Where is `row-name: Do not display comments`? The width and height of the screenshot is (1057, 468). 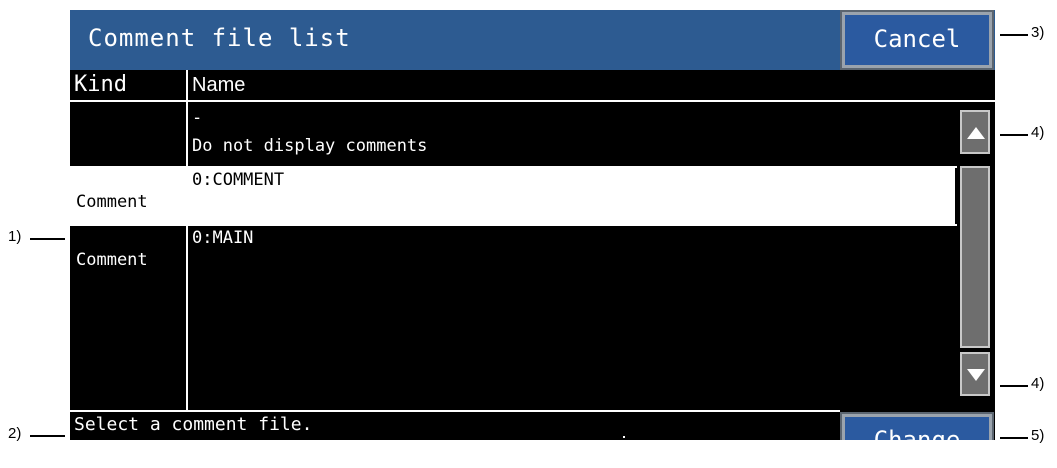
row-name: Do not display comments is located at coordinates (310, 146).